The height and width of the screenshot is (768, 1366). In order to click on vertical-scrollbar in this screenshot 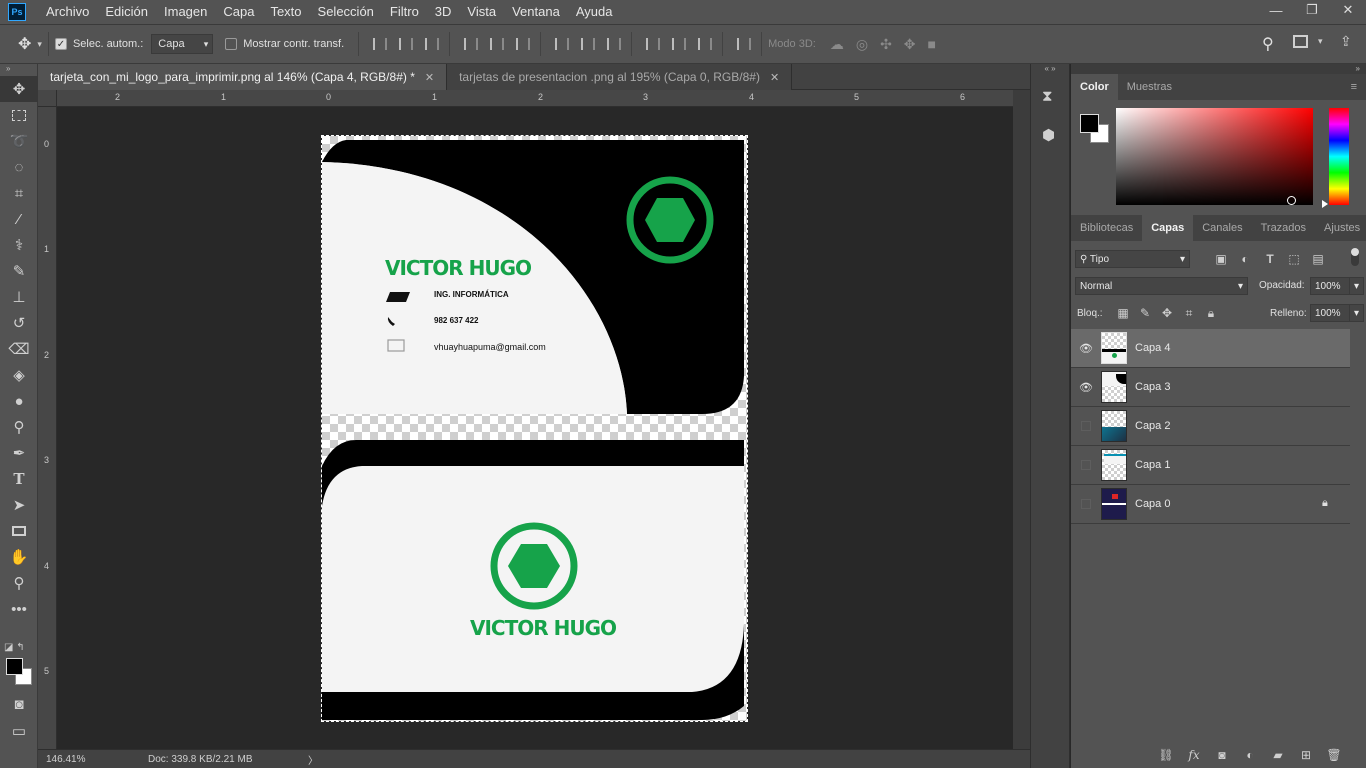, I will do `click(1021, 419)`.